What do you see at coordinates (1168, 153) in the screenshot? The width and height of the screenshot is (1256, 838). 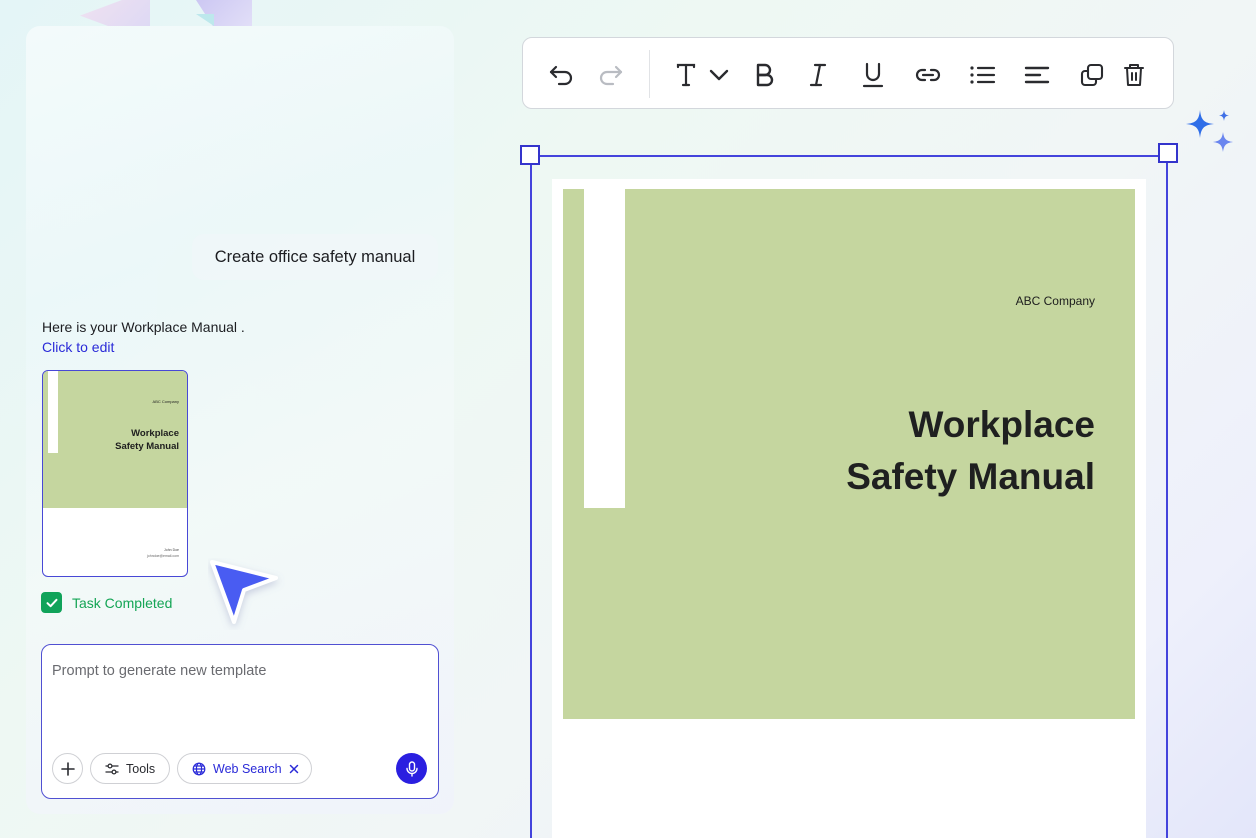 I see `resize-handle-top-right` at bounding box center [1168, 153].